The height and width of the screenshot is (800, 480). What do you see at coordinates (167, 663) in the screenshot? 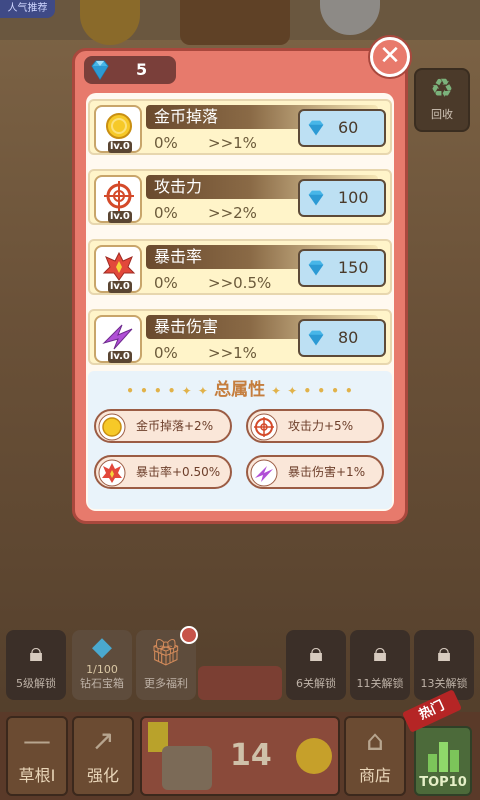
I see `more-welfare-button: 🎁︎ 更多福利` at bounding box center [167, 663].